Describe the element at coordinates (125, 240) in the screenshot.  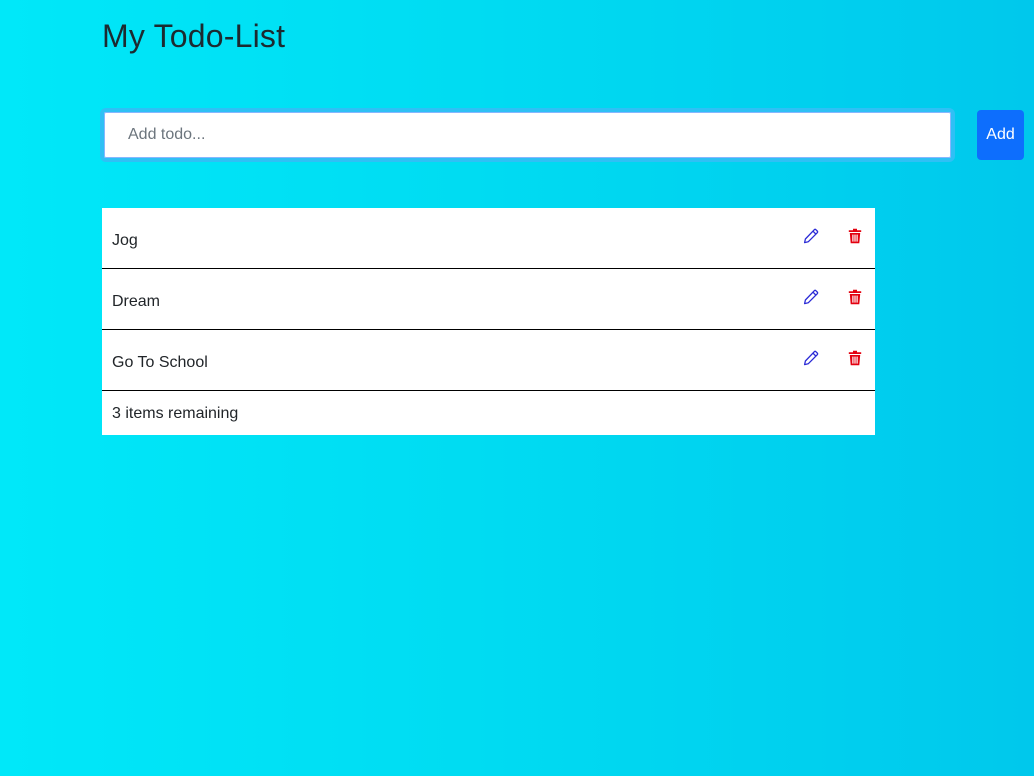
I see `todo-text: Jog` at that location.